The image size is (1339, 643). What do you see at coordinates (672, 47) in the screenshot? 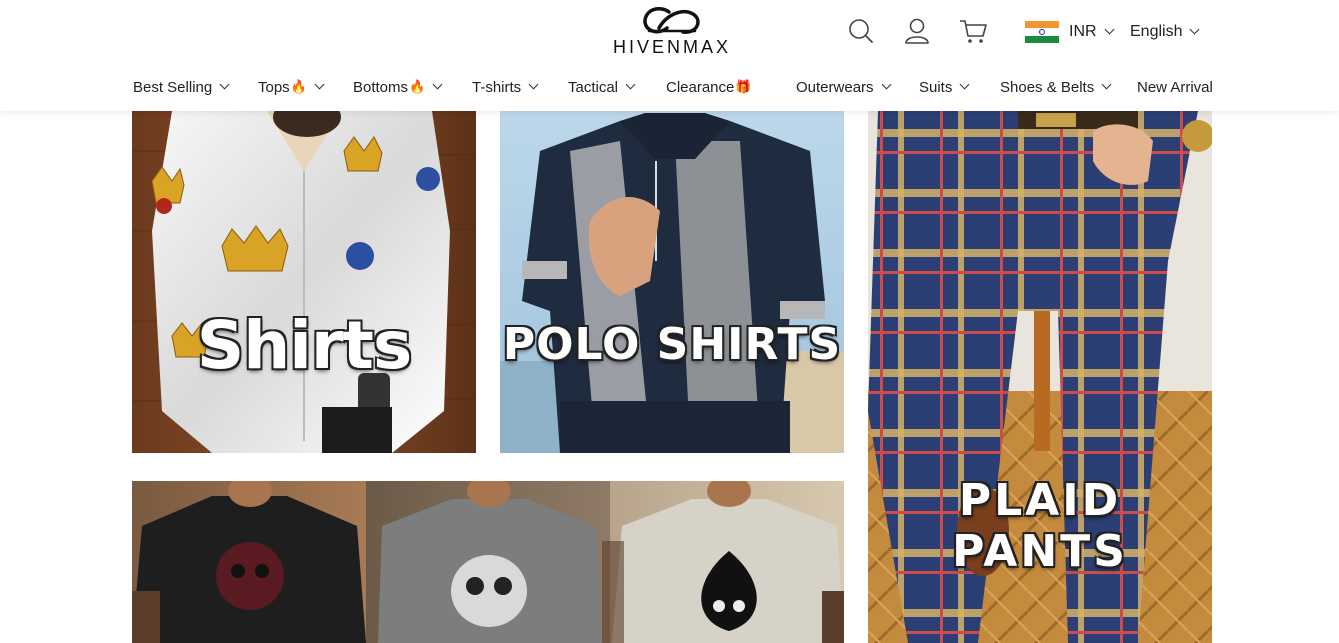
I see `logo-text: HIVENMAX` at bounding box center [672, 47].